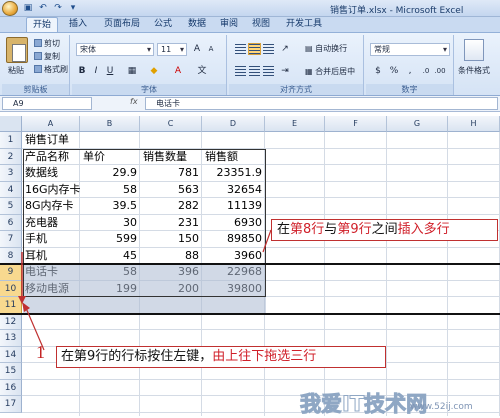 The image size is (500, 418). What do you see at coordinates (267, 241) in the screenshot?
I see `pointer-line` at bounding box center [267, 241].